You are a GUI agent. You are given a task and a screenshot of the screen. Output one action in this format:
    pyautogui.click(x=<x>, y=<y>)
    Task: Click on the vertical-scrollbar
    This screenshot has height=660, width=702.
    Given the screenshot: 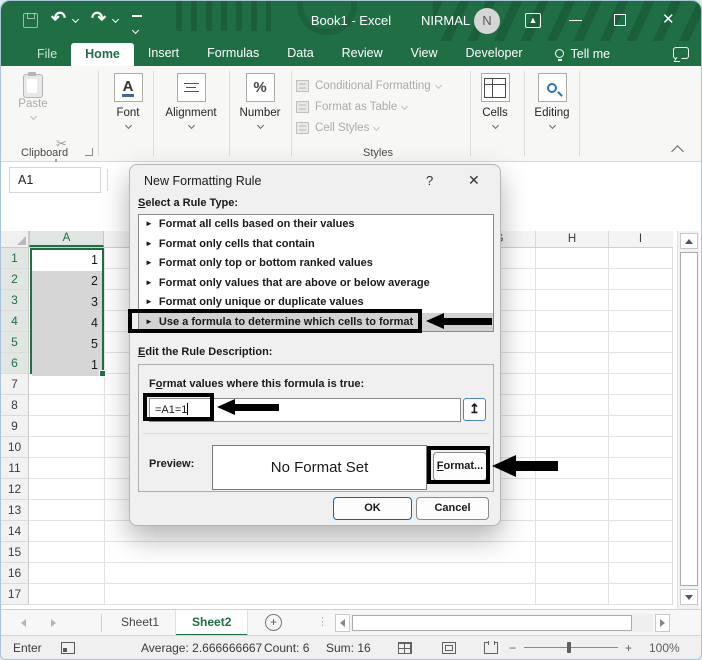 What is the action you would take?
    pyautogui.click(x=688, y=420)
    